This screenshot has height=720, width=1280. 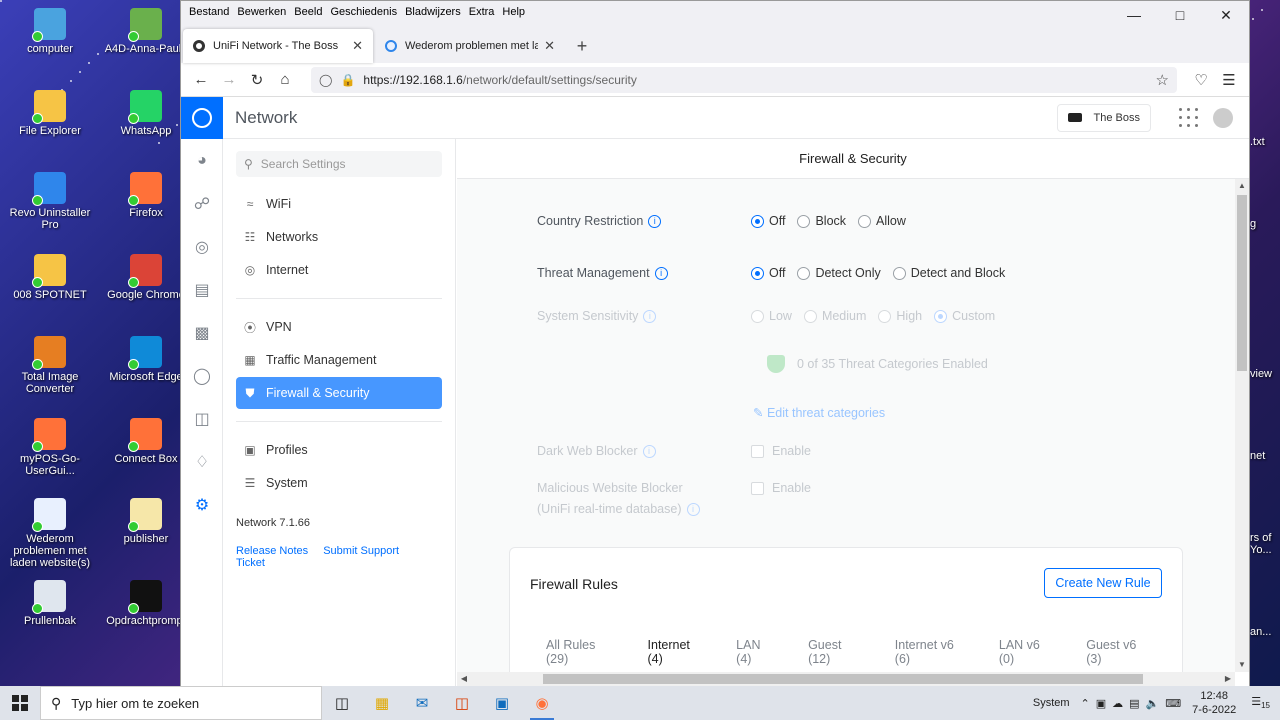 What do you see at coordinates (202, 332) in the screenshot?
I see `statistics-icon: ▩` at bounding box center [202, 332].